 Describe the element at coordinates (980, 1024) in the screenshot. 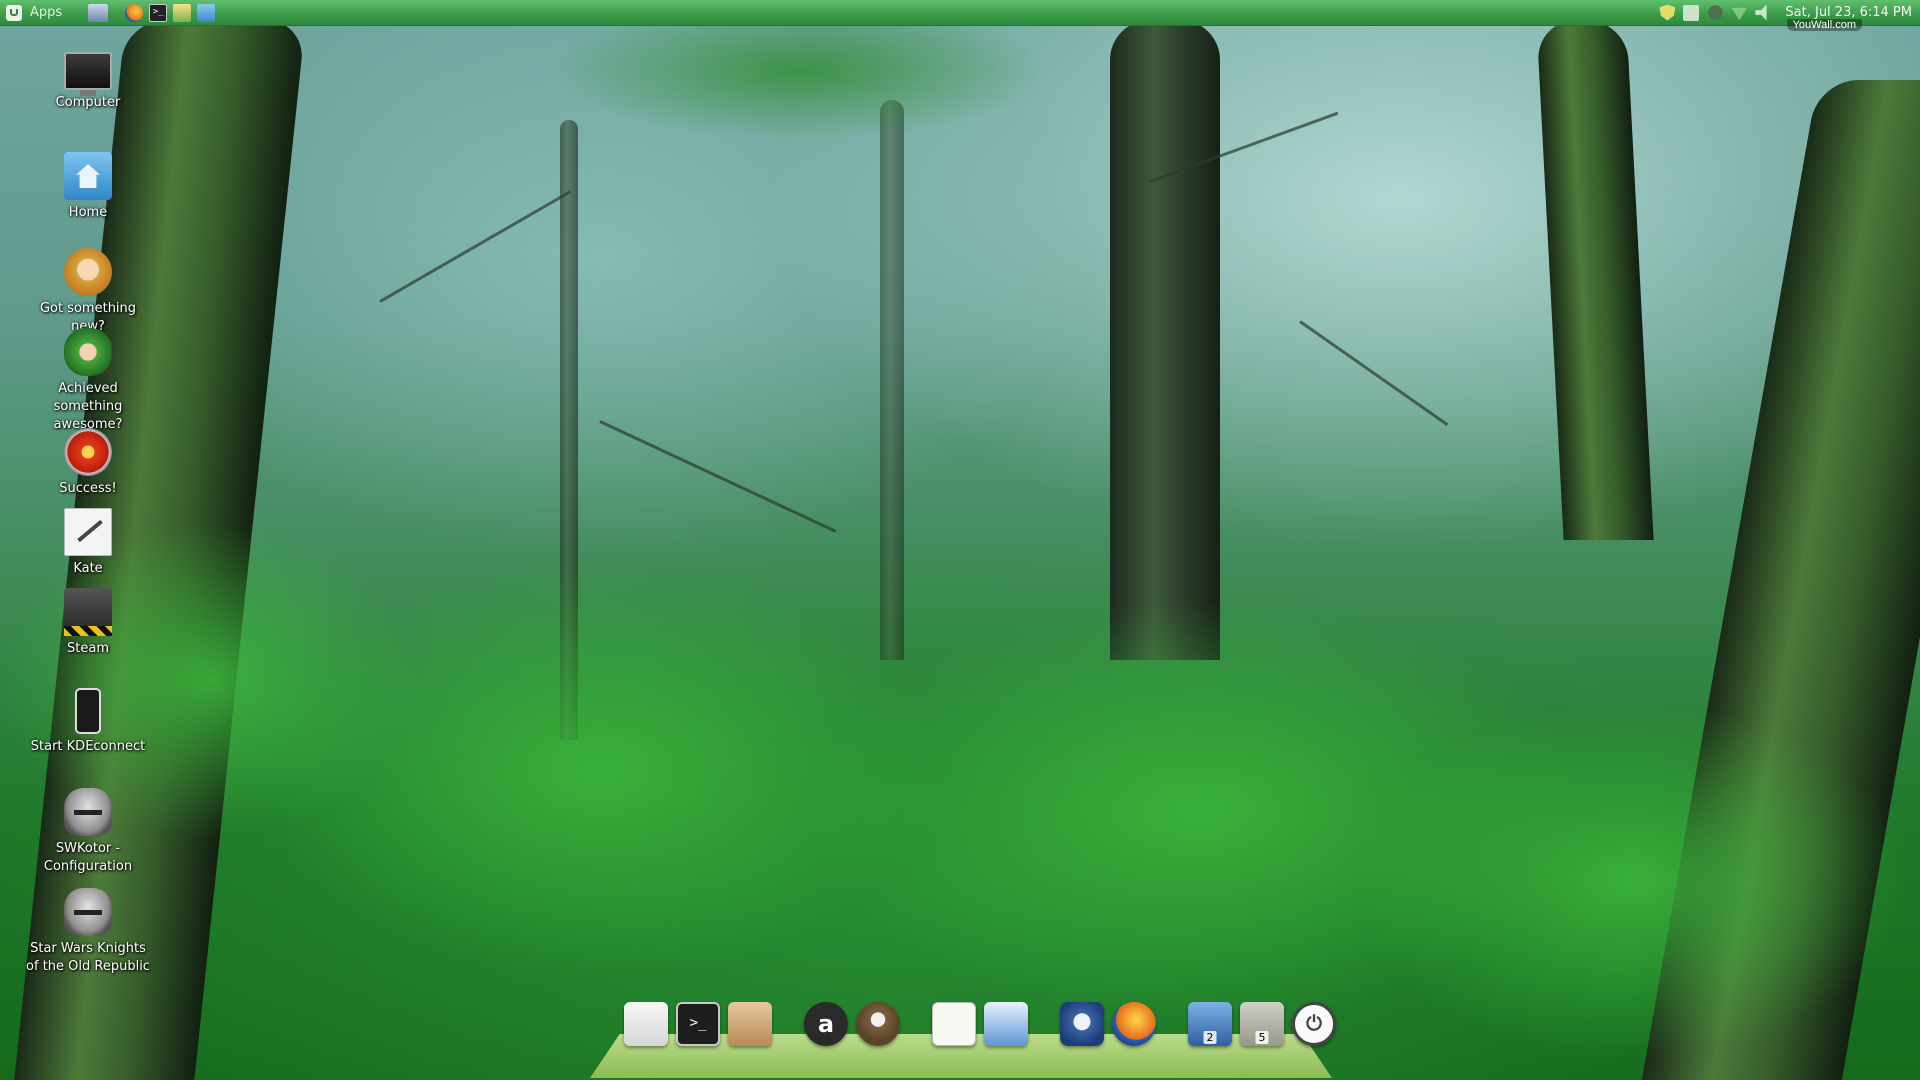

I see `dock: >_ a 2 5 ⏻` at that location.